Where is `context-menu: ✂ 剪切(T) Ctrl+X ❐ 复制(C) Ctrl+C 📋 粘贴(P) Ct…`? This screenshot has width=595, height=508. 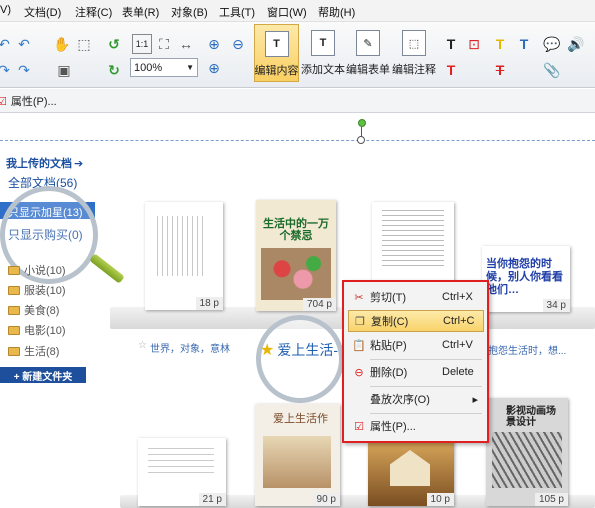 context-menu: ✂ 剪切(T) Ctrl+X ❐ 复制(C) Ctrl+C 📋 粘贴(P) Ct… is located at coordinates (415, 361).